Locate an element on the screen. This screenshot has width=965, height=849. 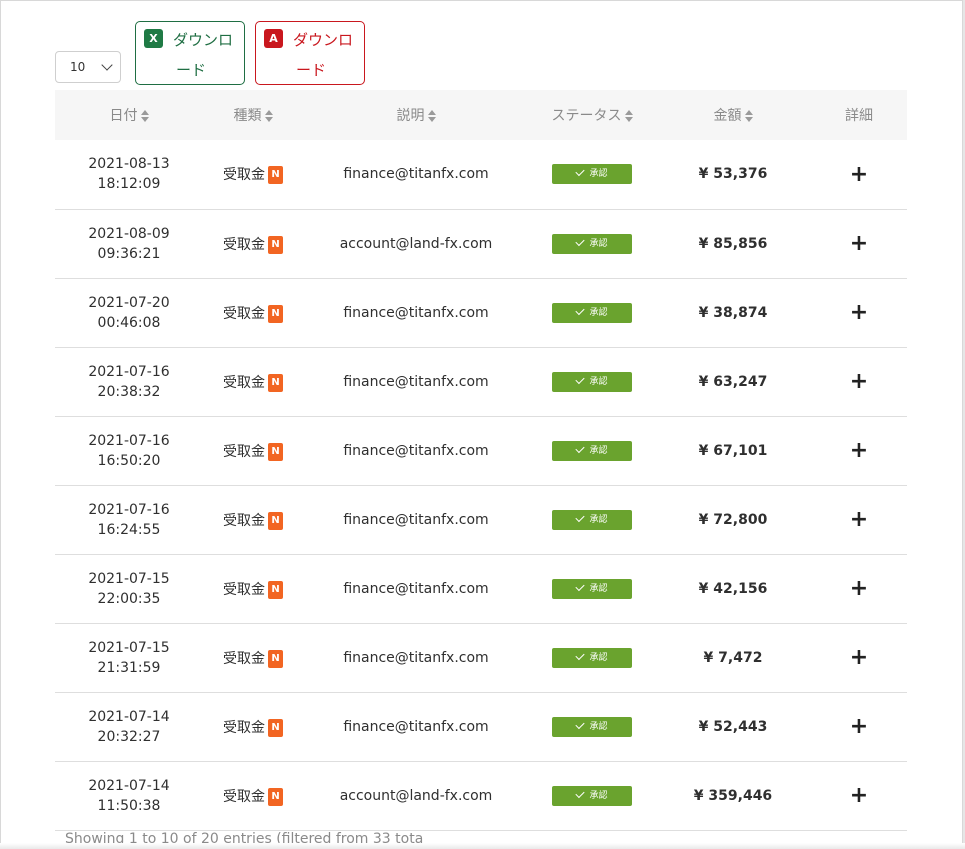
time-text: 09:36:21 is located at coordinates (129, 253).